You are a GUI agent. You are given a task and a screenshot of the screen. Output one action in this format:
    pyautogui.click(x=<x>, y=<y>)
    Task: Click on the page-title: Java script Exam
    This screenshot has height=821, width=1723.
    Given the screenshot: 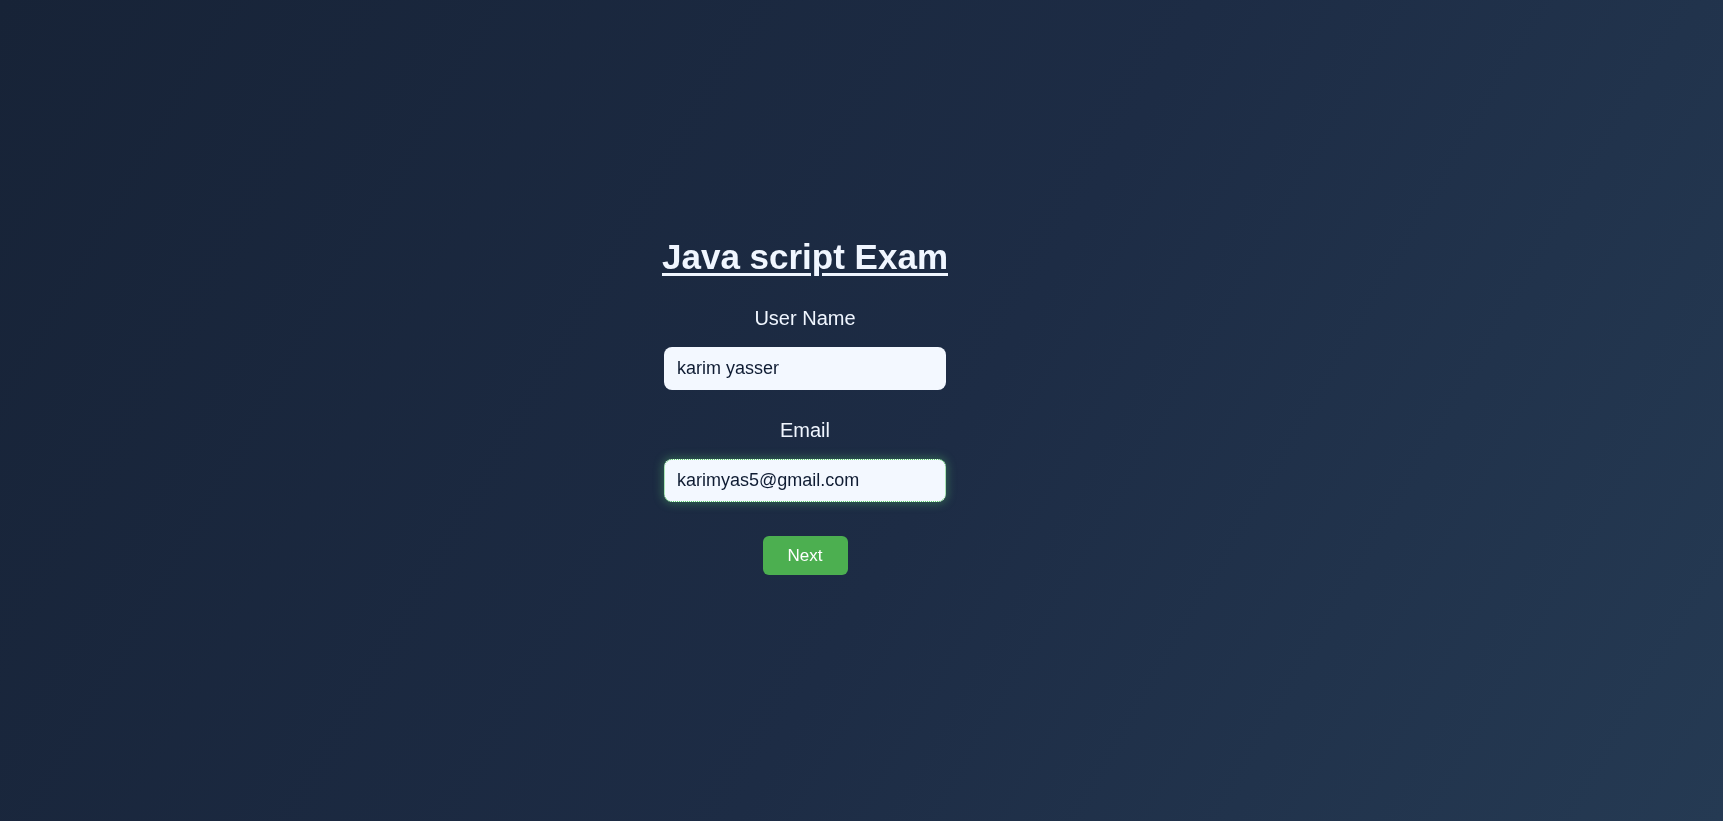 What is the action you would take?
    pyautogui.click(x=805, y=257)
    